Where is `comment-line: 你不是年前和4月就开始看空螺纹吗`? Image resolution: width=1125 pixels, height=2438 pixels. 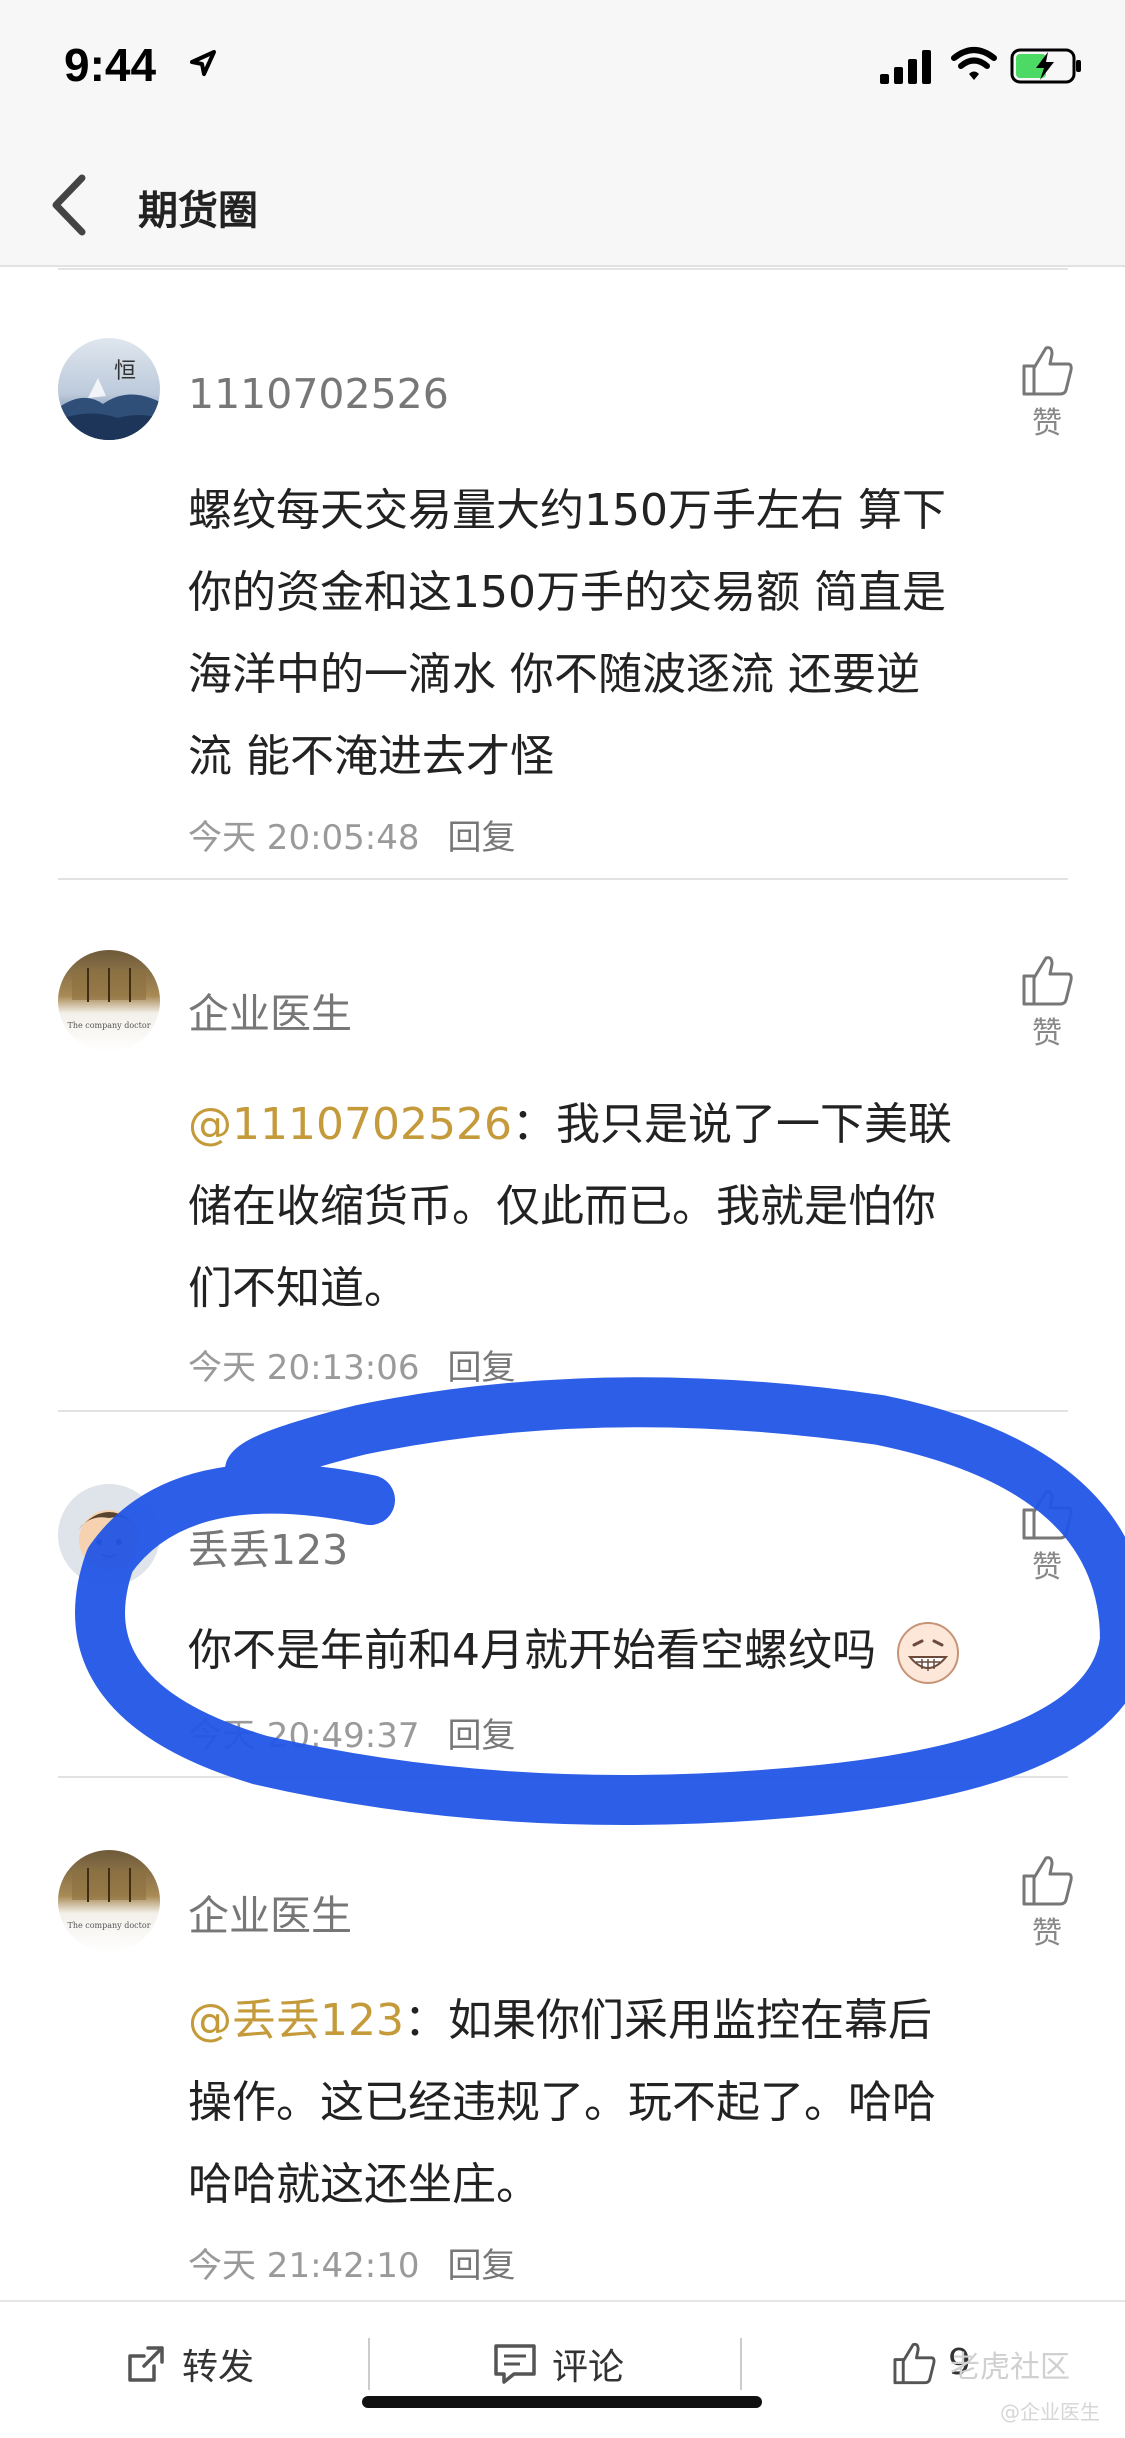 comment-line: 你不是年前和4月就开始看空螺纹吗 is located at coordinates (628, 1651).